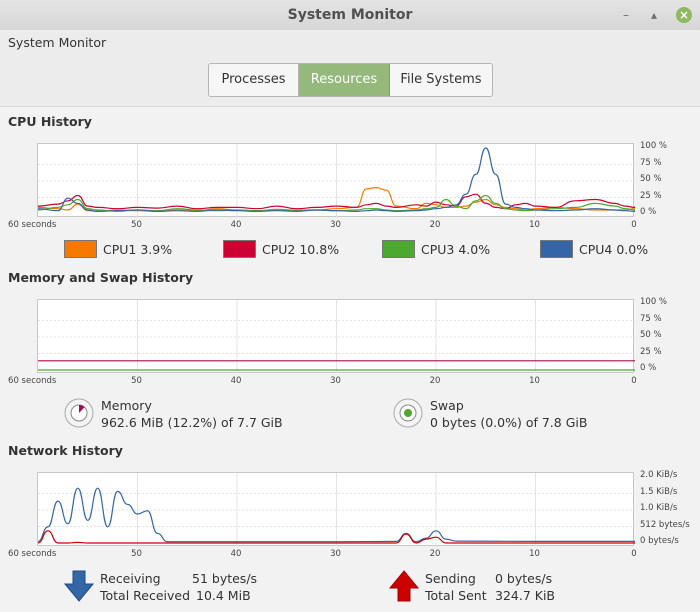  I want to click on window-title: System Monitor, so click(350, 15).